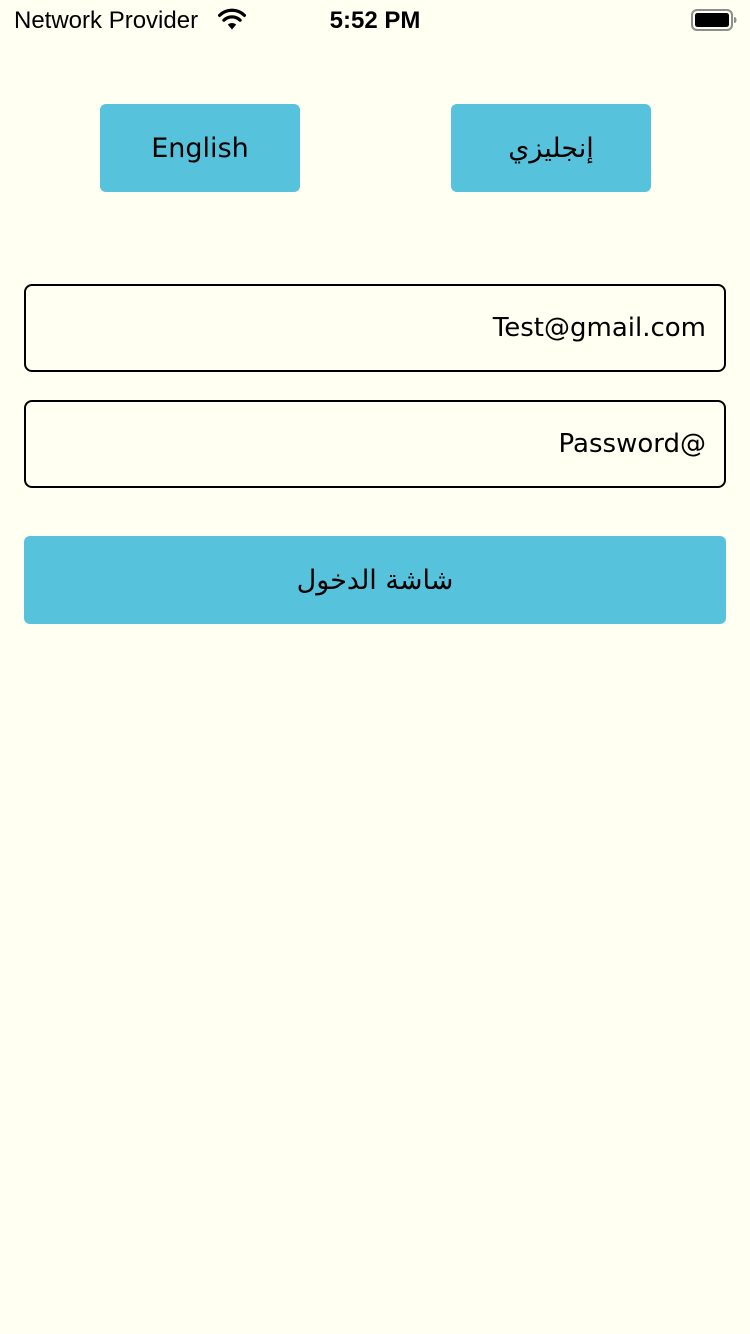 This screenshot has height=1334, width=750. I want to click on status-bar: Network Provider 5:52 PM, so click(375, 20).